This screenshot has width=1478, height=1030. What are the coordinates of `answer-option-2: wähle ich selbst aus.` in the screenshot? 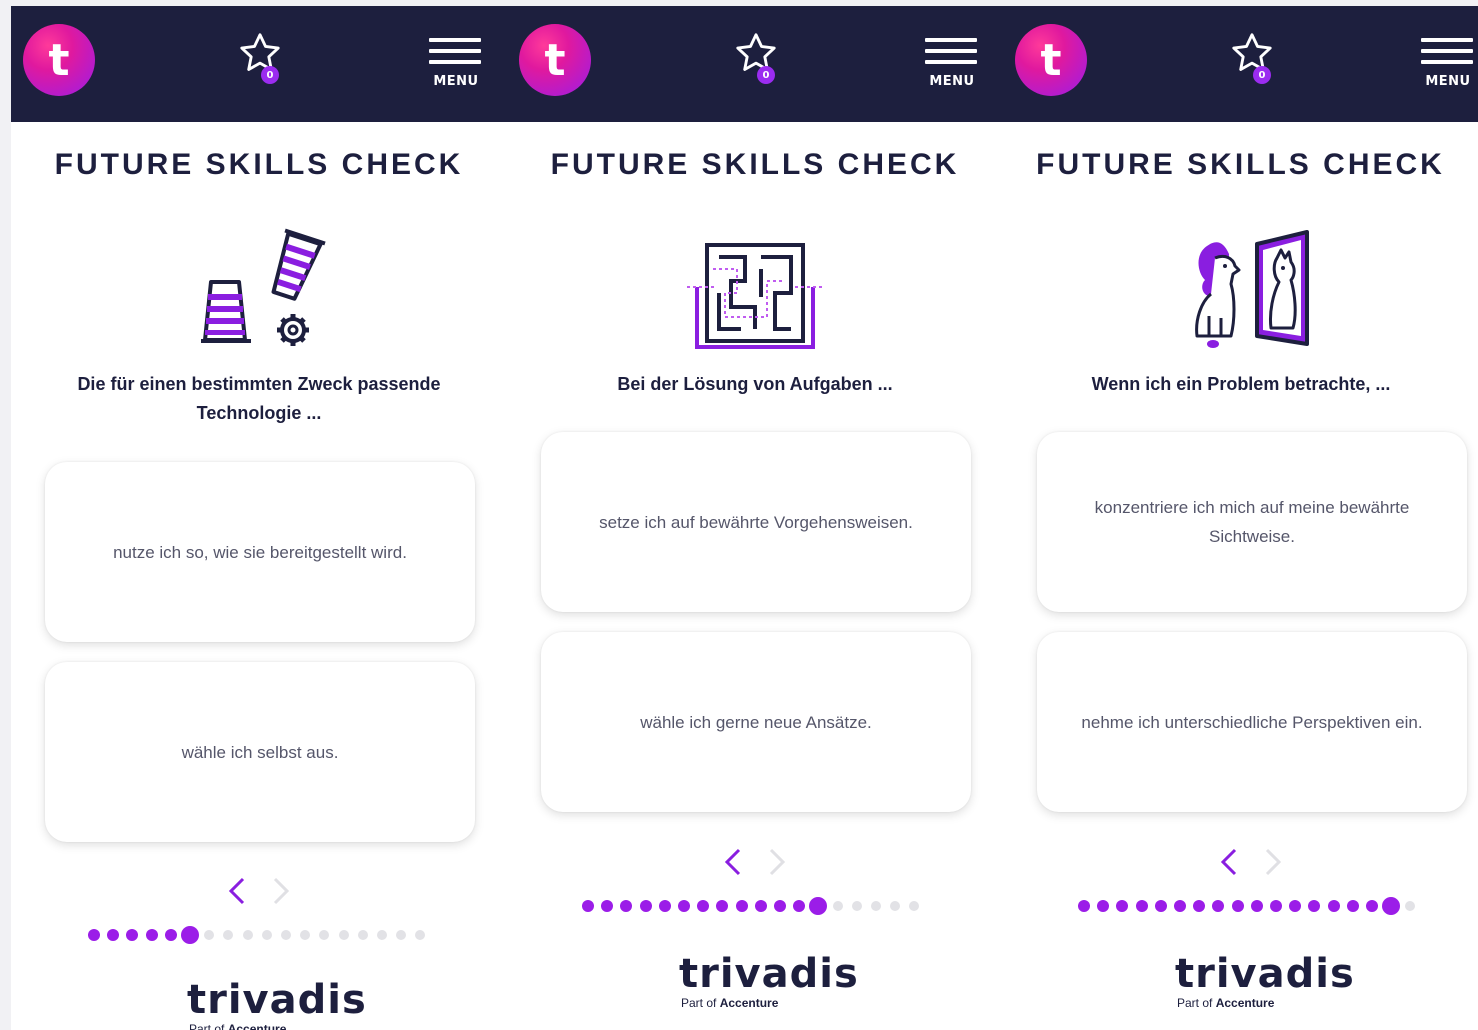 It's located at (260, 752).